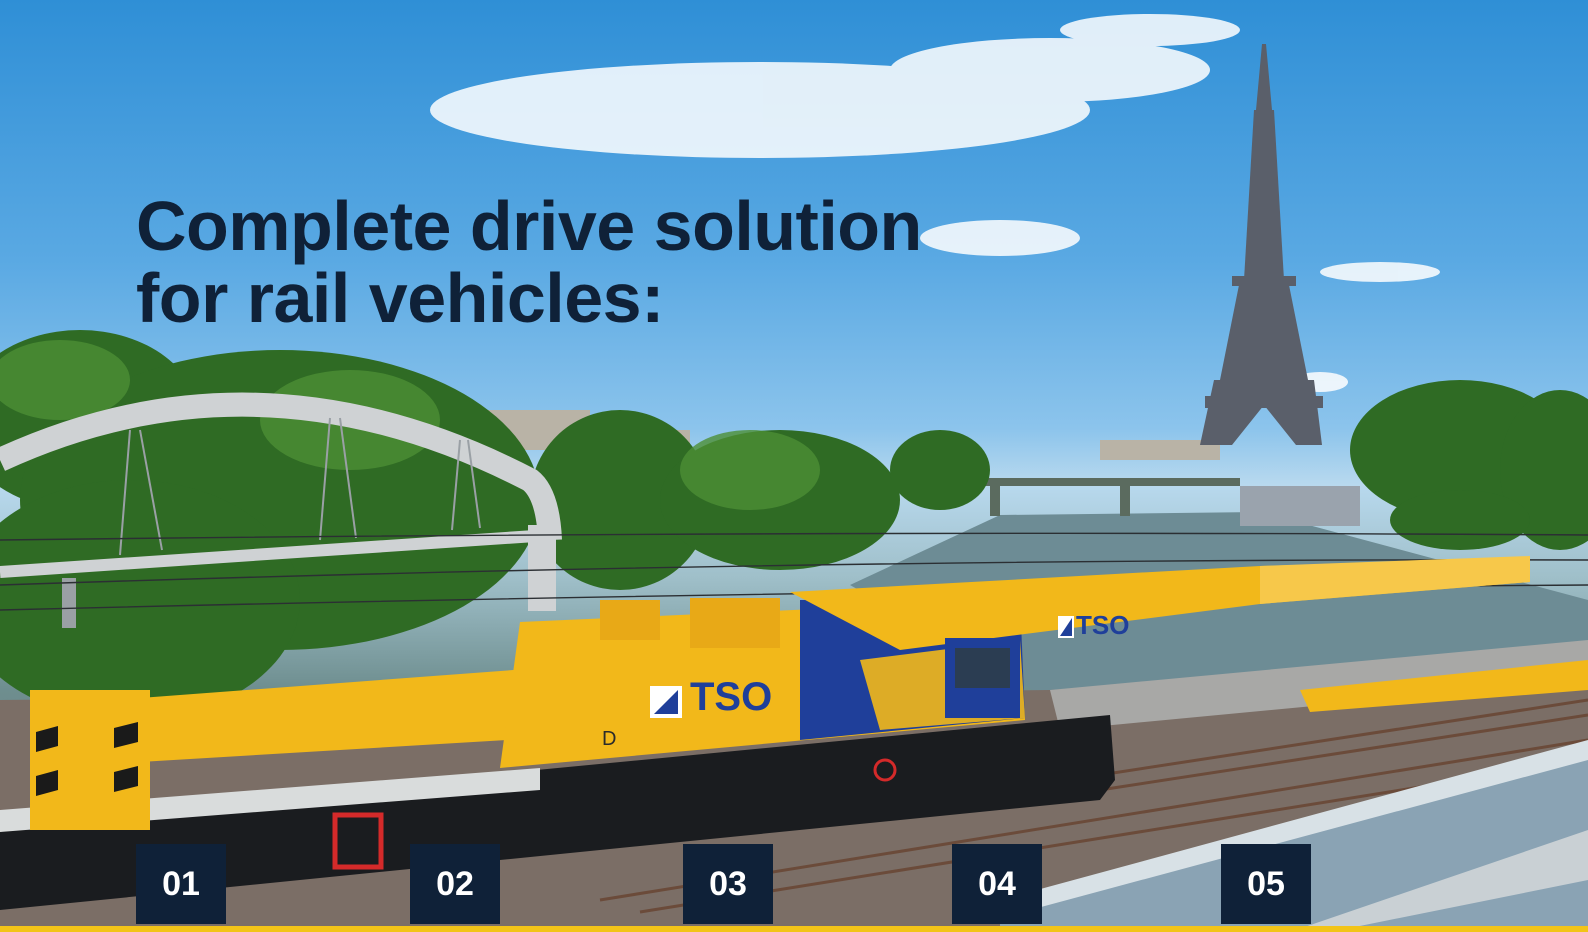 The image size is (1588, 932). What do you see at coordinates (181, 884) in the screenshot?
I see `tab-01: 01` at bounding box center [181, 884].